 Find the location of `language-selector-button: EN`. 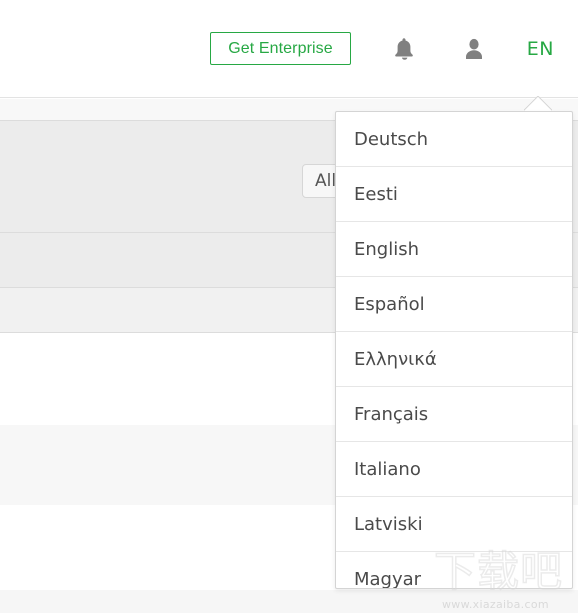

language-selector-button: EN is located at coordinates (540, 49).